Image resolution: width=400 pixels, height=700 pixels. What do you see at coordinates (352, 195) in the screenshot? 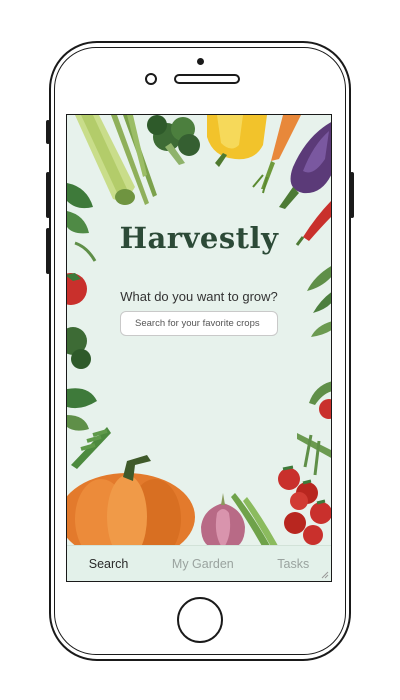
I see `power-button` at bounding box center [352, 195].